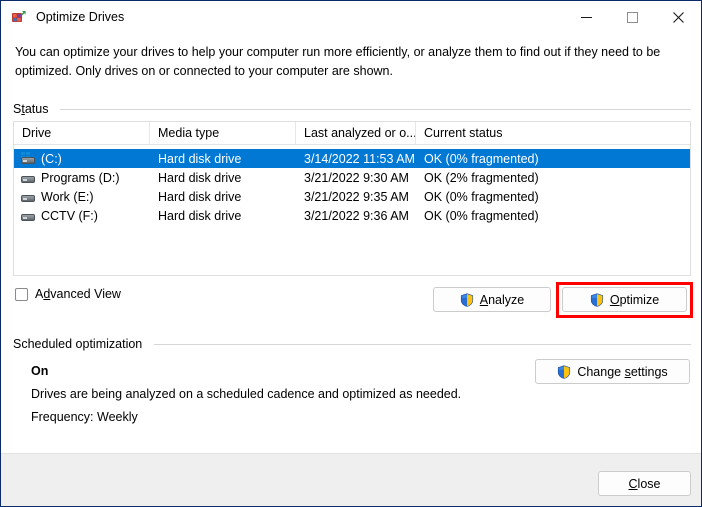 This screenshot has width=702, height=507. What do you see at coordinates (69, 215) in the screenshot?
I see `drive-label: CCTV (F:)` at bounding box center [69, 215].